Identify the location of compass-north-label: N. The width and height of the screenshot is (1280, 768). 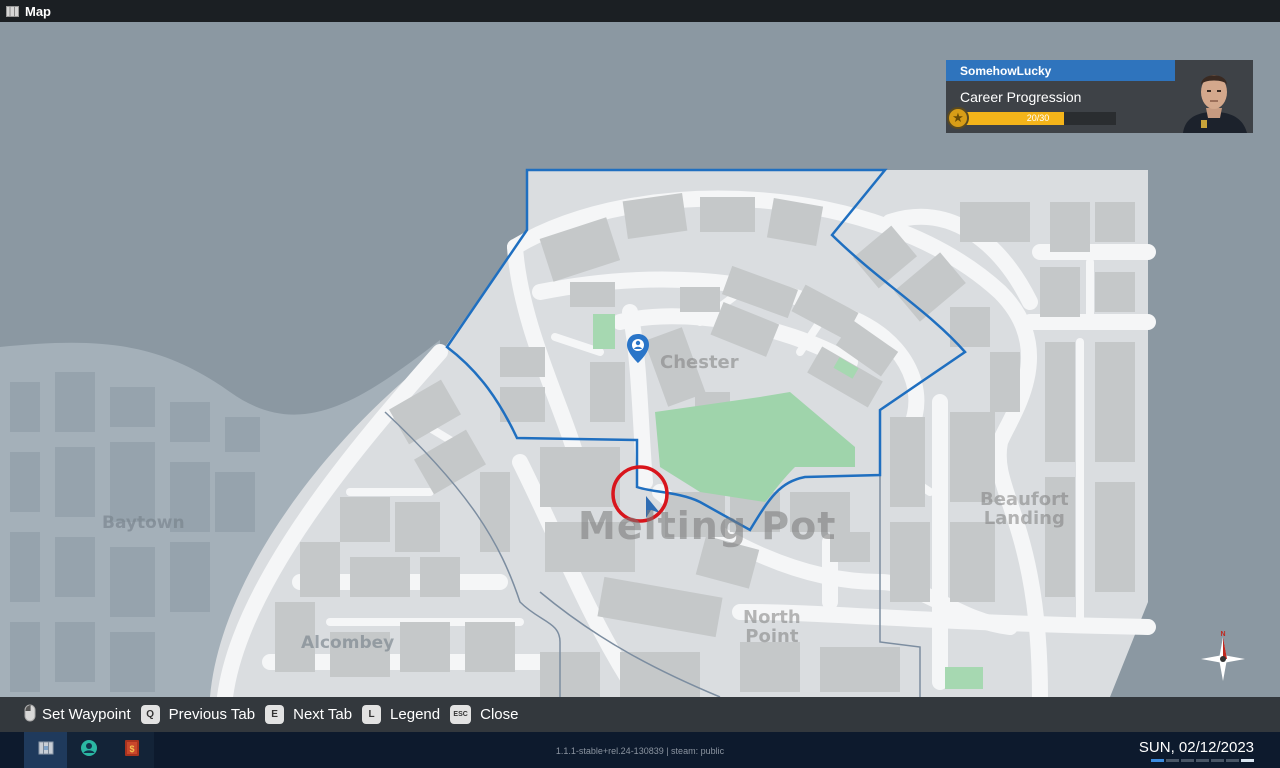
(1222, 634).